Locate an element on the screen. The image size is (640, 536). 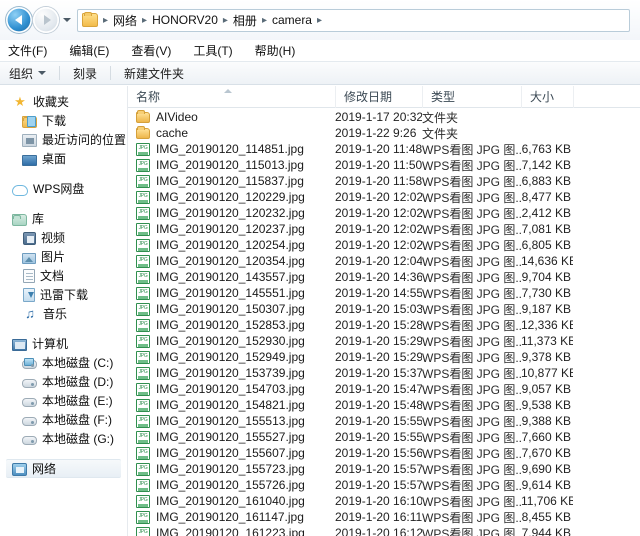
table-row: AIVideo 2019-1-17 20:32 文件夹 is located at coordinates (384, 117).